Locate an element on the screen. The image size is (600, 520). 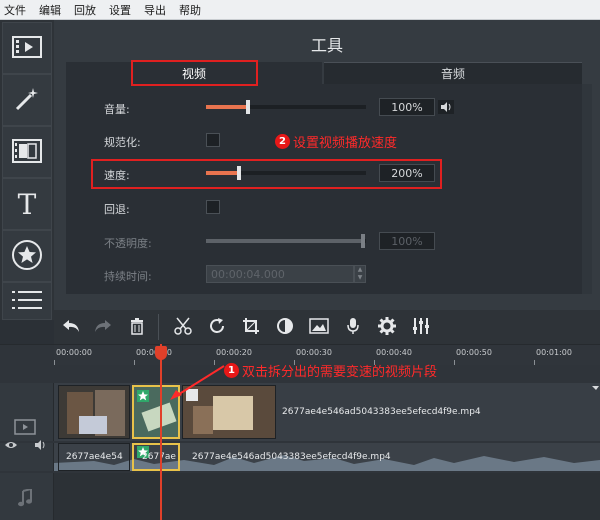
tick-label: 00:00:20 is located at coordinates (234, 352).